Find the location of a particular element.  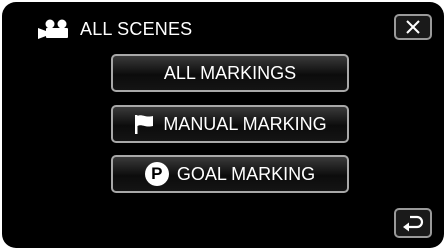

all-markings-button: ALL MARKINGS is located at coordinates (230, 73).